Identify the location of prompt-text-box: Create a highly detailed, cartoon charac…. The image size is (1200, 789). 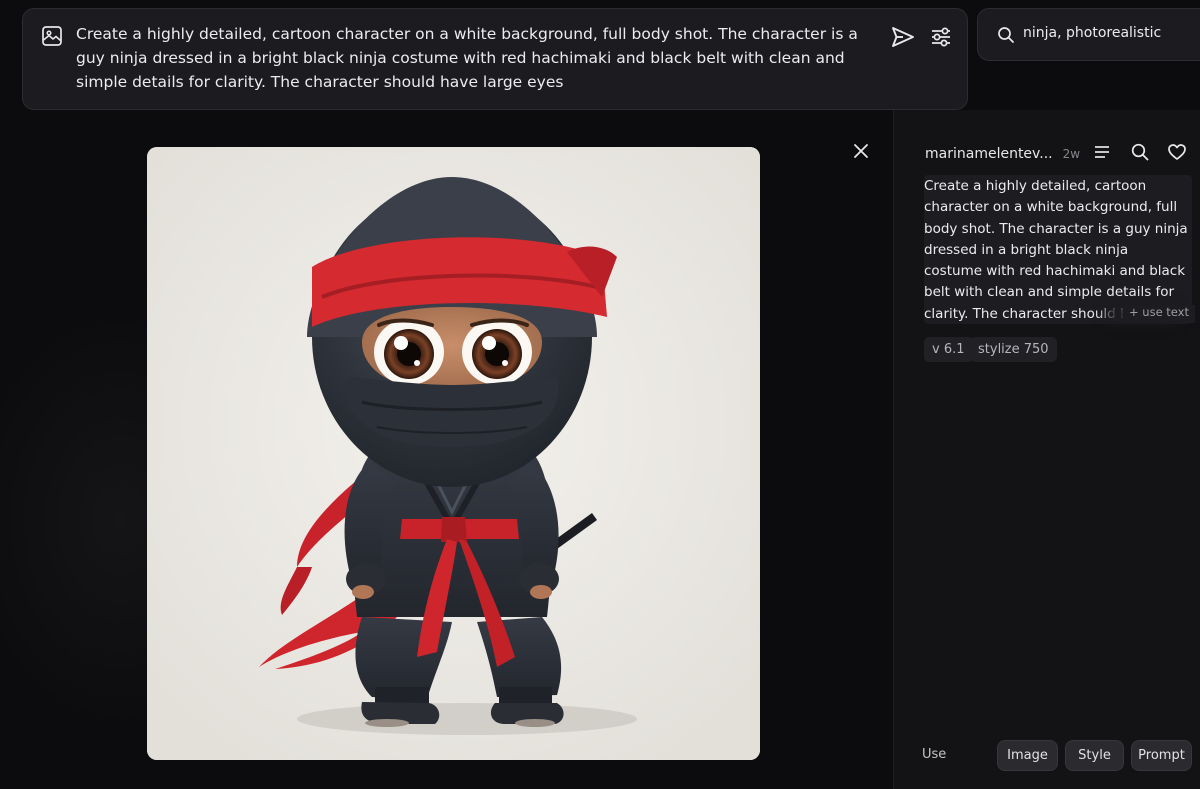
(1058, 249).